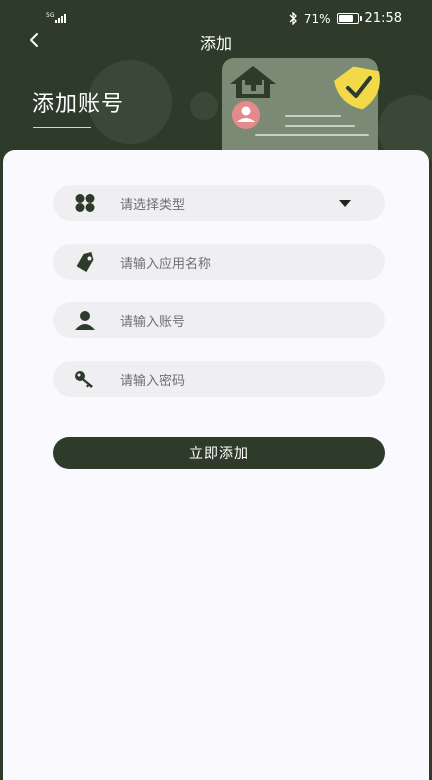  I want to click on page-heading: 添加账号, so click(78, 104).